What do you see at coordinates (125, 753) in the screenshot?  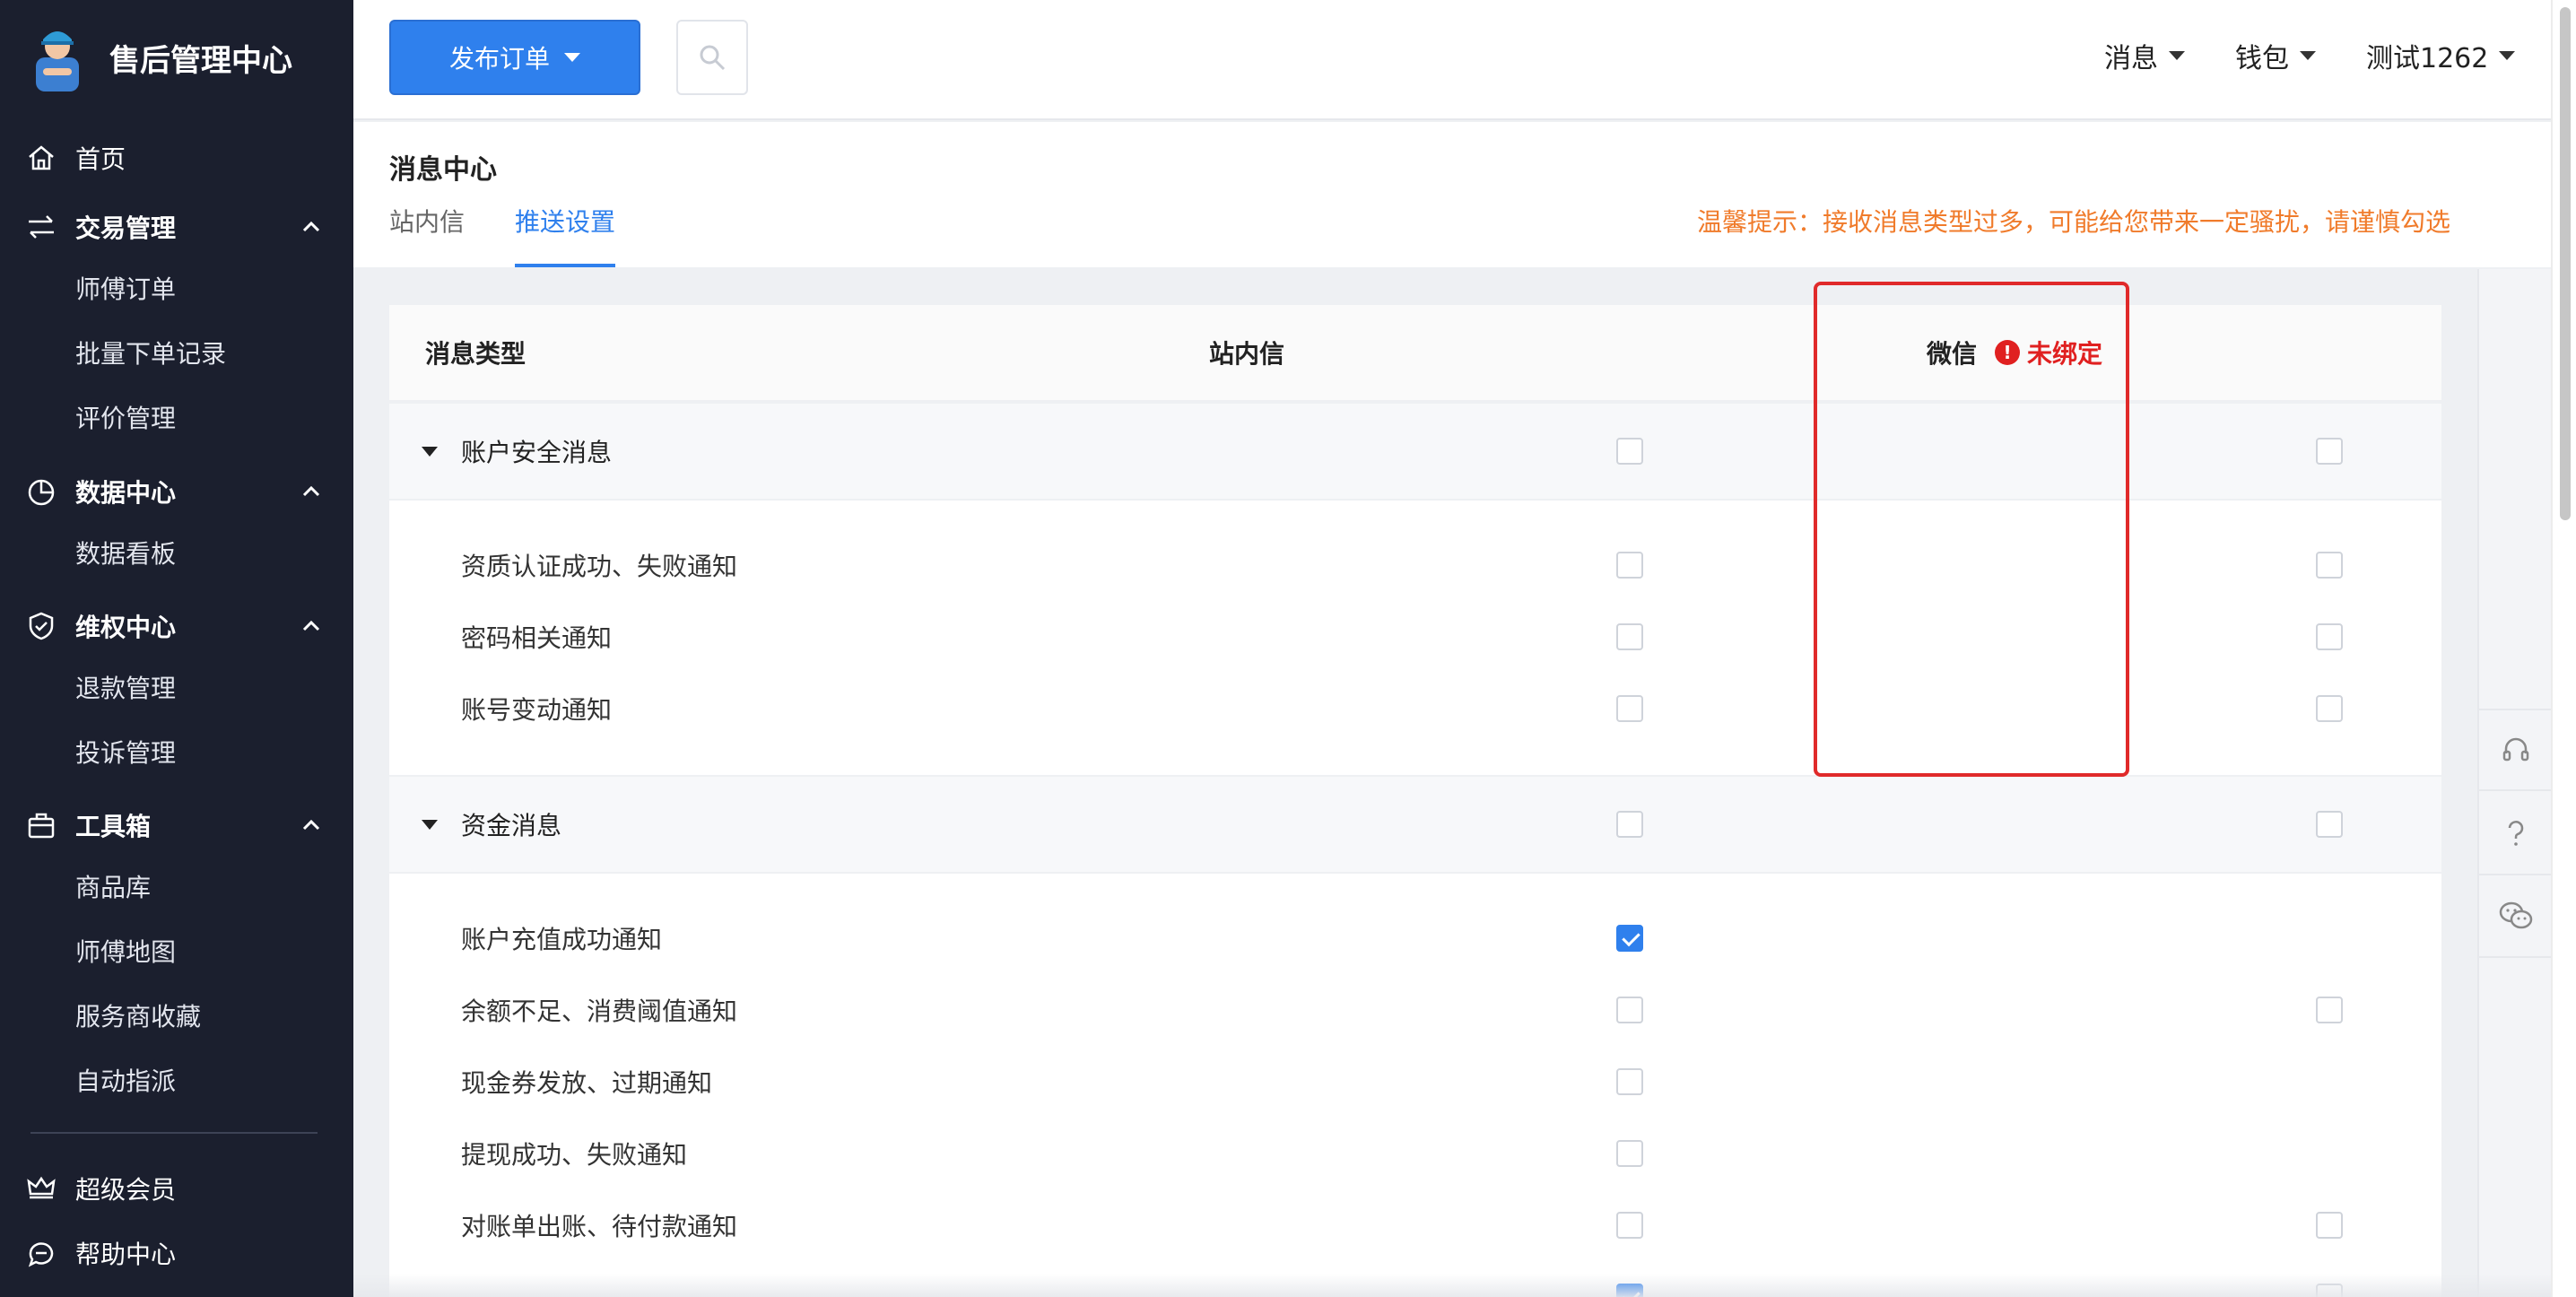 I see `sidebar-item-complaints: 投诉管理` at bounding box center [125, 753].